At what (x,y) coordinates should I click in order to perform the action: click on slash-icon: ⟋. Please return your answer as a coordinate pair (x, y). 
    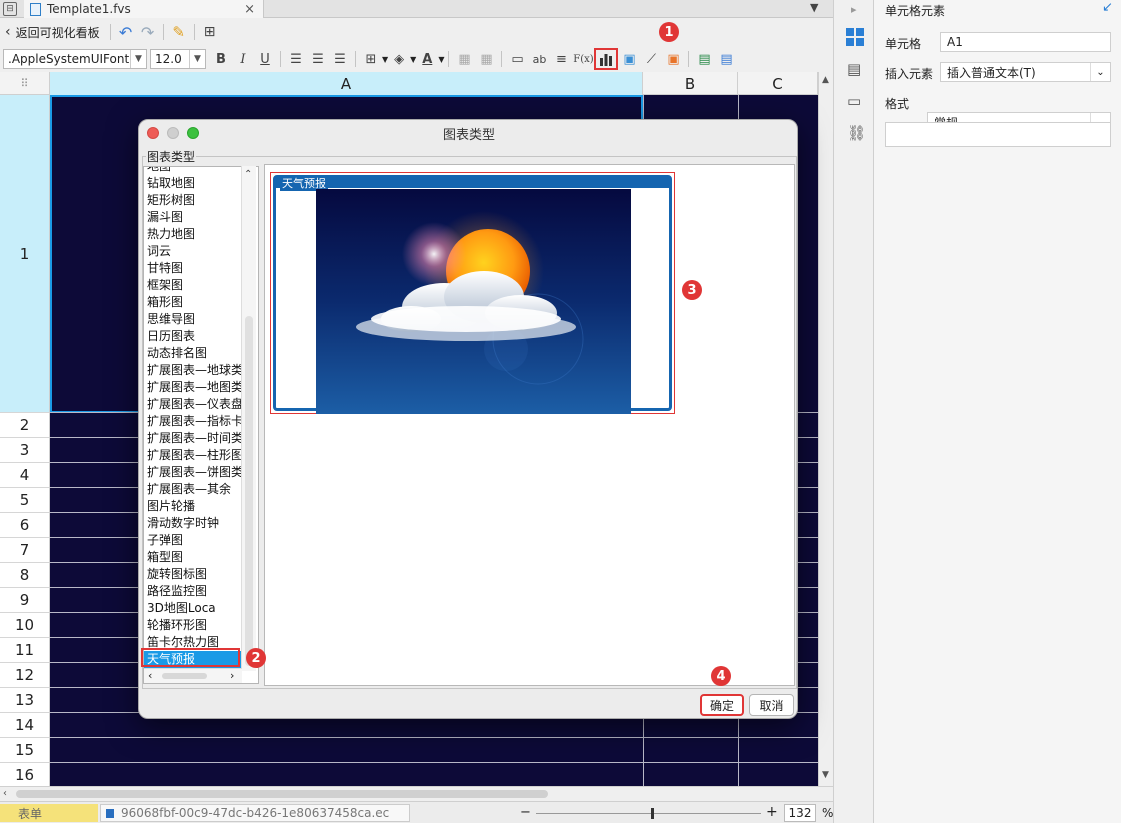
    Looking at the image, I should click on (651, 59).